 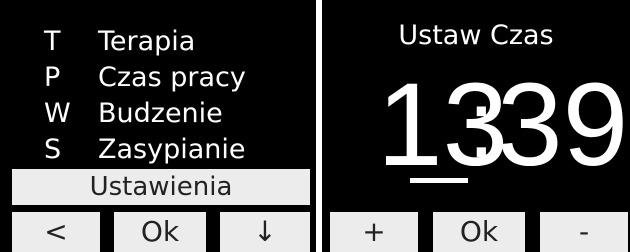 I want to click on menu-item-budzenie: W Budzenie, so click(x=158, y=114).